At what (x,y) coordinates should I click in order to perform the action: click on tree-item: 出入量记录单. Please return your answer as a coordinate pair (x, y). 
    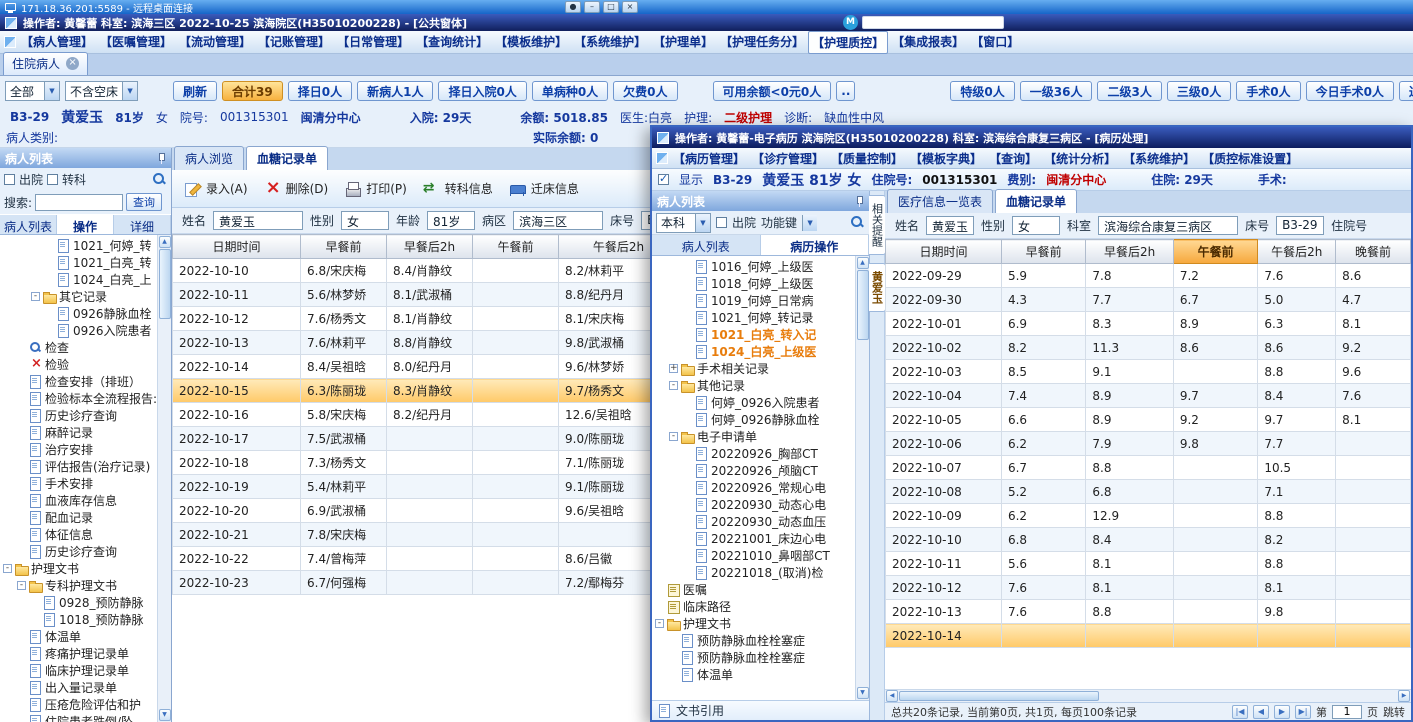
    Looking at the image, I should click on (78, 687).